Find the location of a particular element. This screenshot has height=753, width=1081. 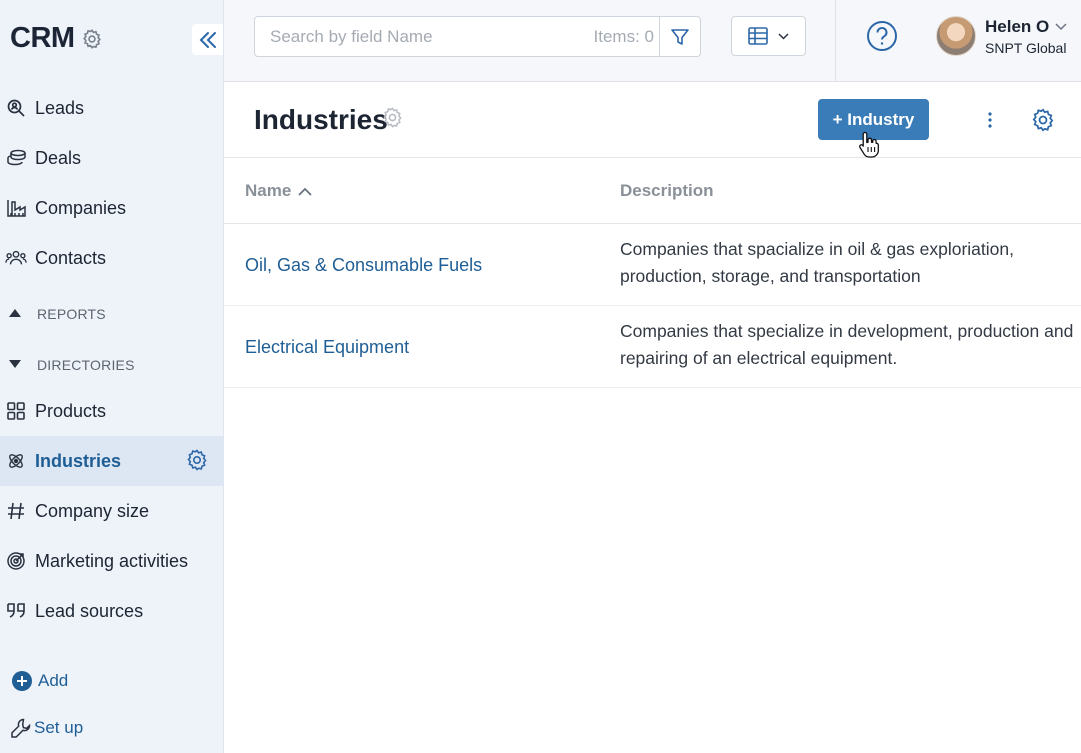

section-directories: DIRECTORIES is located at coordinates (71, 365).